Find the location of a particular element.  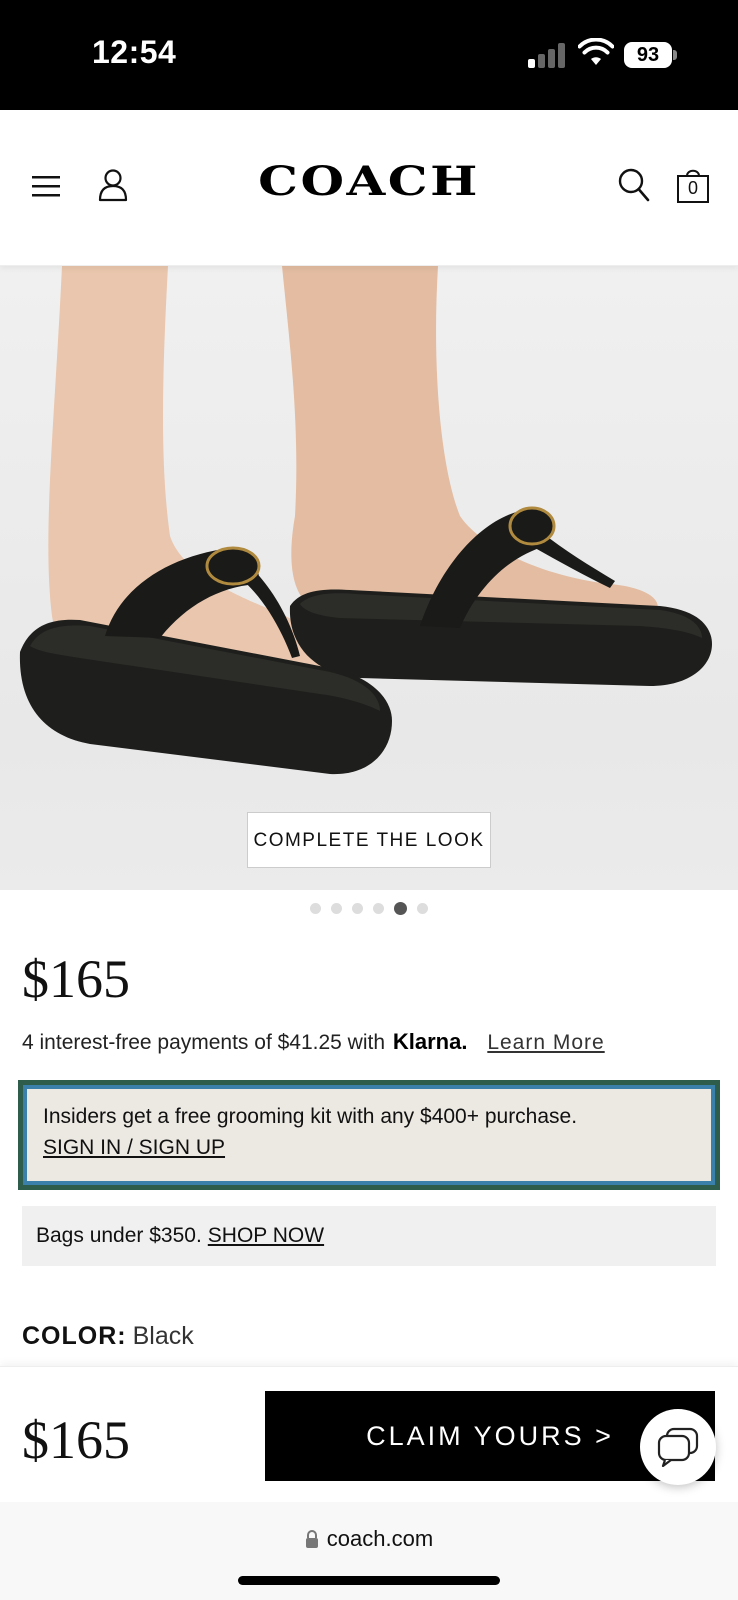

search-icon is located at coordinates (634, 185).